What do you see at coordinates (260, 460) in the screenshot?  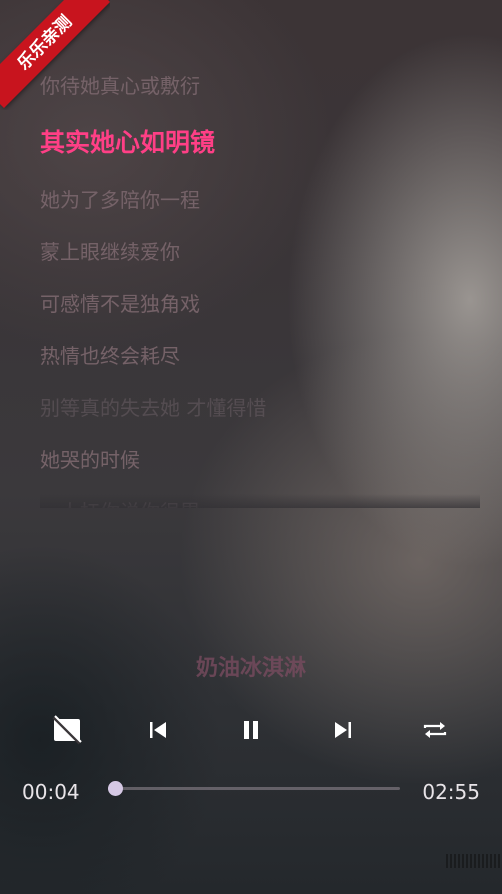 I see `lyric-line: 她哭的时候` at bounding box center [260, 460].